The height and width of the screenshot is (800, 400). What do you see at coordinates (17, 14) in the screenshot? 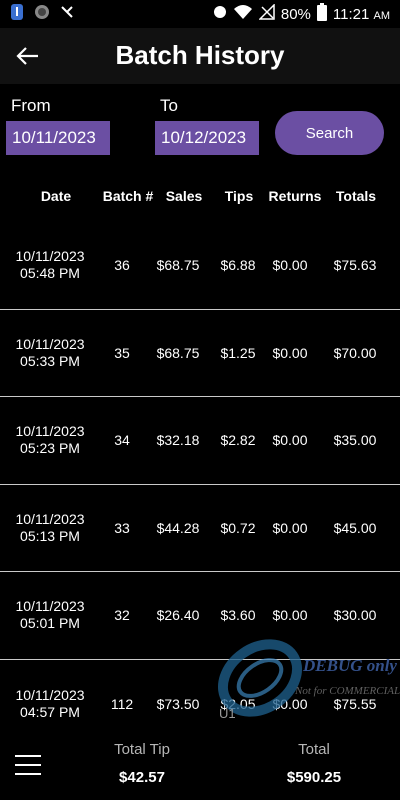
I see `usb-icon` at bounding box center [17, 14].